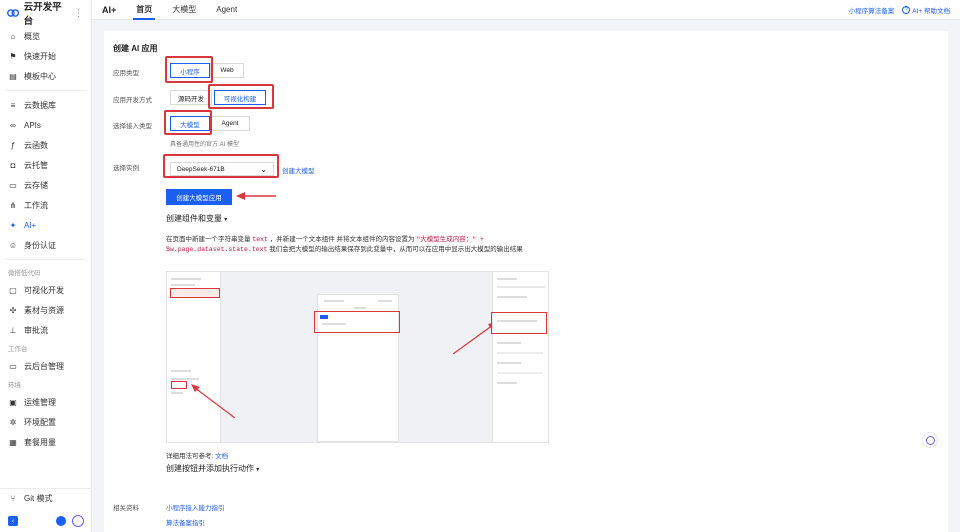 Image resolution: width=960 pixels, height=532 pixels. I want to click on section-title: 创建 AI 应用, so click(135, 48).